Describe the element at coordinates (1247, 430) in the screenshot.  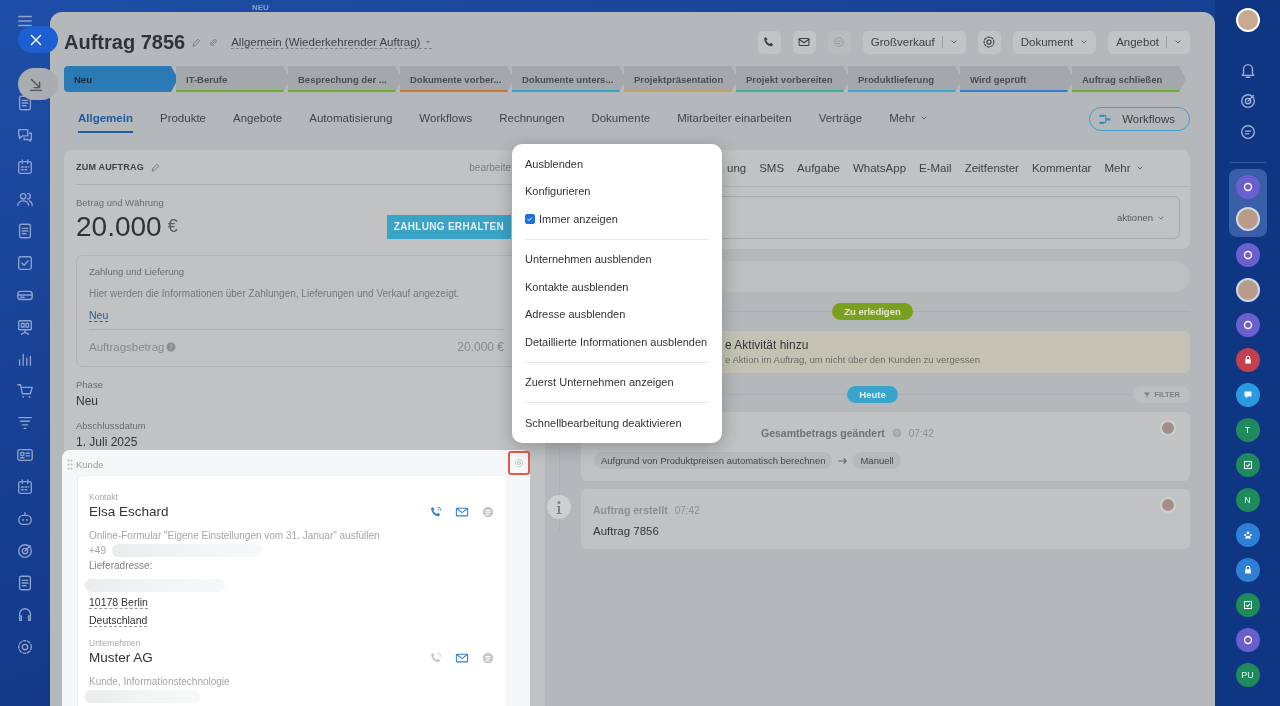
I see `chat-avatar: T` at that location.